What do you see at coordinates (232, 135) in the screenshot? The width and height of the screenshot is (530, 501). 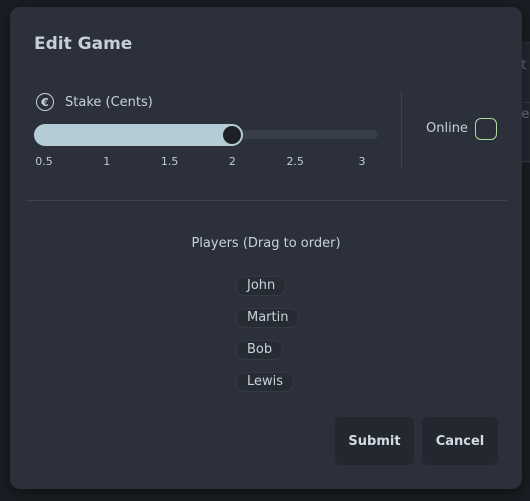 I see `slider-thumb` at bounding box center [232, 135].